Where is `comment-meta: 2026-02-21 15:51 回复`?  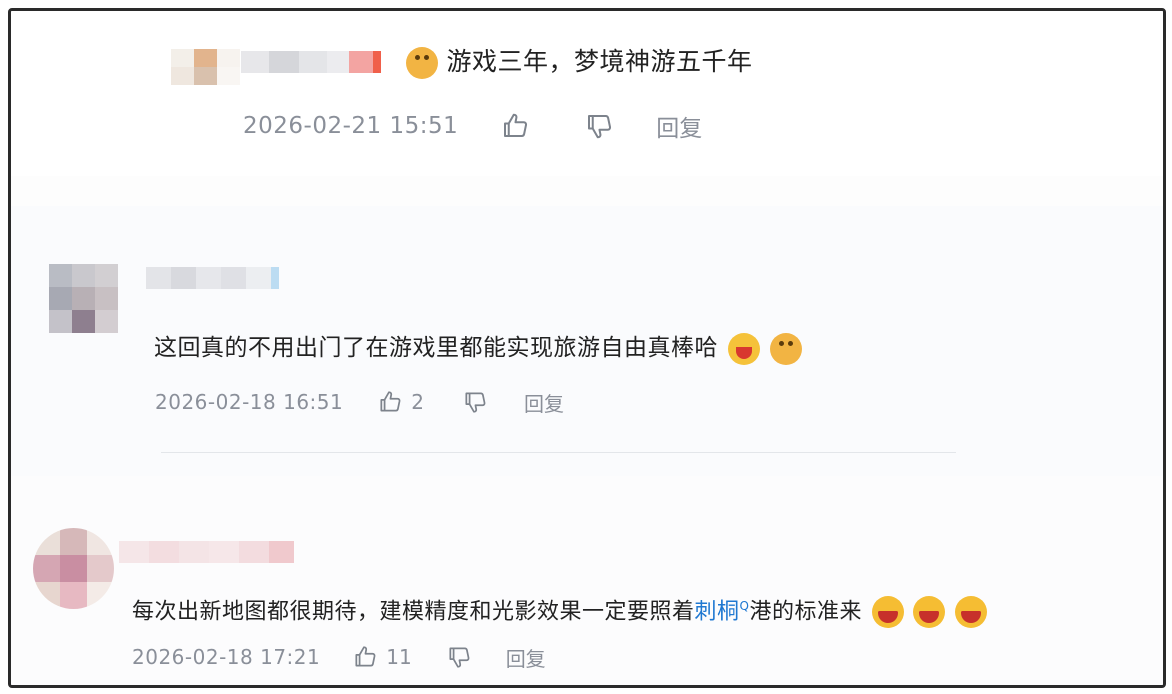 comment-meta: 2026-02-21 15:51 回复 is located at coordinates (472, 126).